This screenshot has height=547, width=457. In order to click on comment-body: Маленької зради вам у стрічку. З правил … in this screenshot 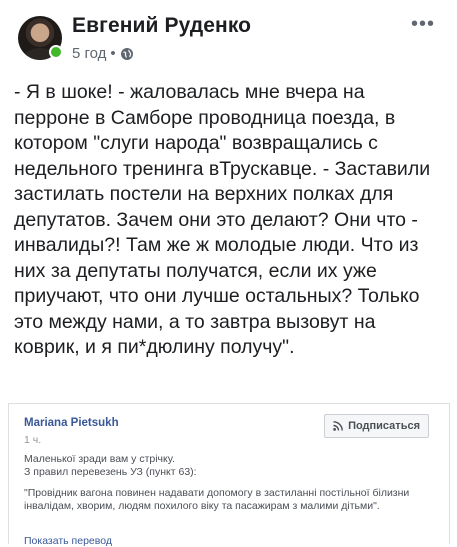, I will do `click(226, 482)`.